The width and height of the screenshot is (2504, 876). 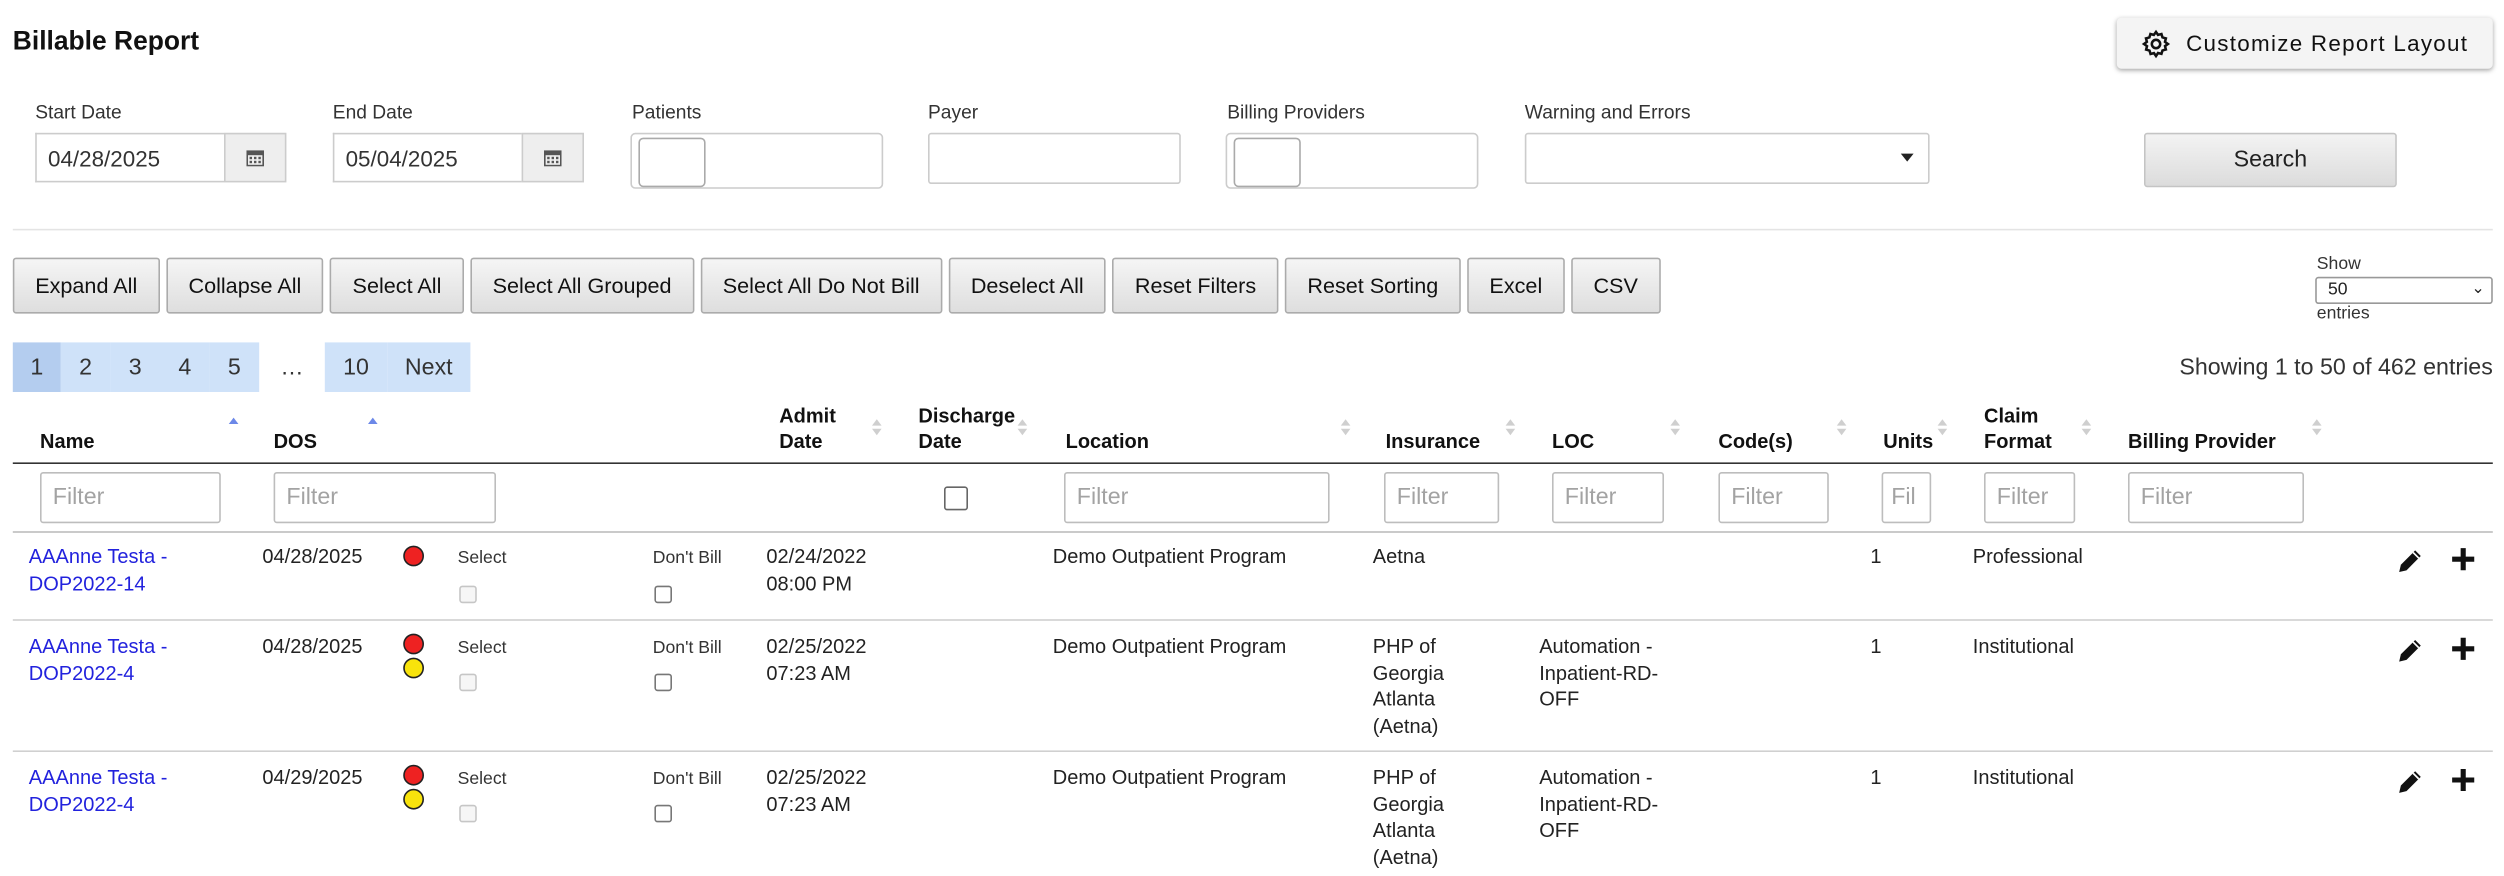 I want to click on search-button: Search, so click(x=2270, y=160).